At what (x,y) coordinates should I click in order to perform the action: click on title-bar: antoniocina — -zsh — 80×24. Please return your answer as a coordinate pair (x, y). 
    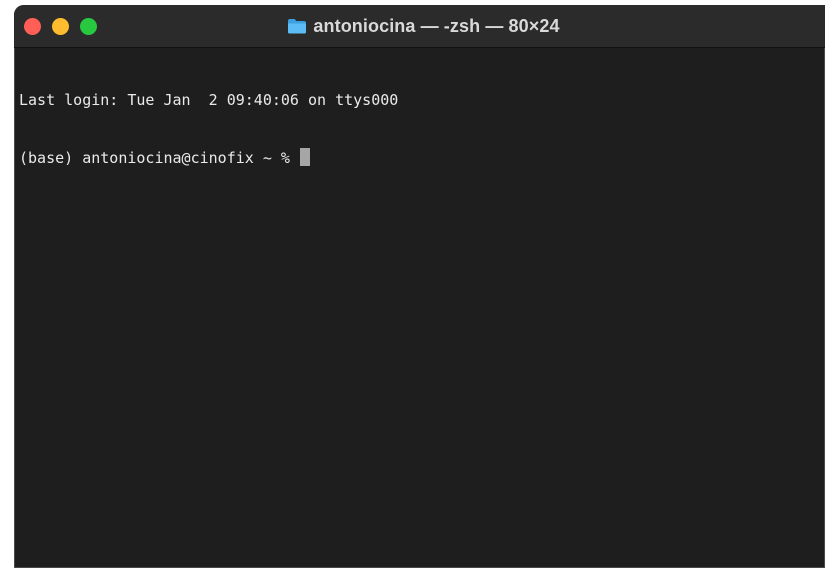
    Looking at the image, I should click on (419, 26).